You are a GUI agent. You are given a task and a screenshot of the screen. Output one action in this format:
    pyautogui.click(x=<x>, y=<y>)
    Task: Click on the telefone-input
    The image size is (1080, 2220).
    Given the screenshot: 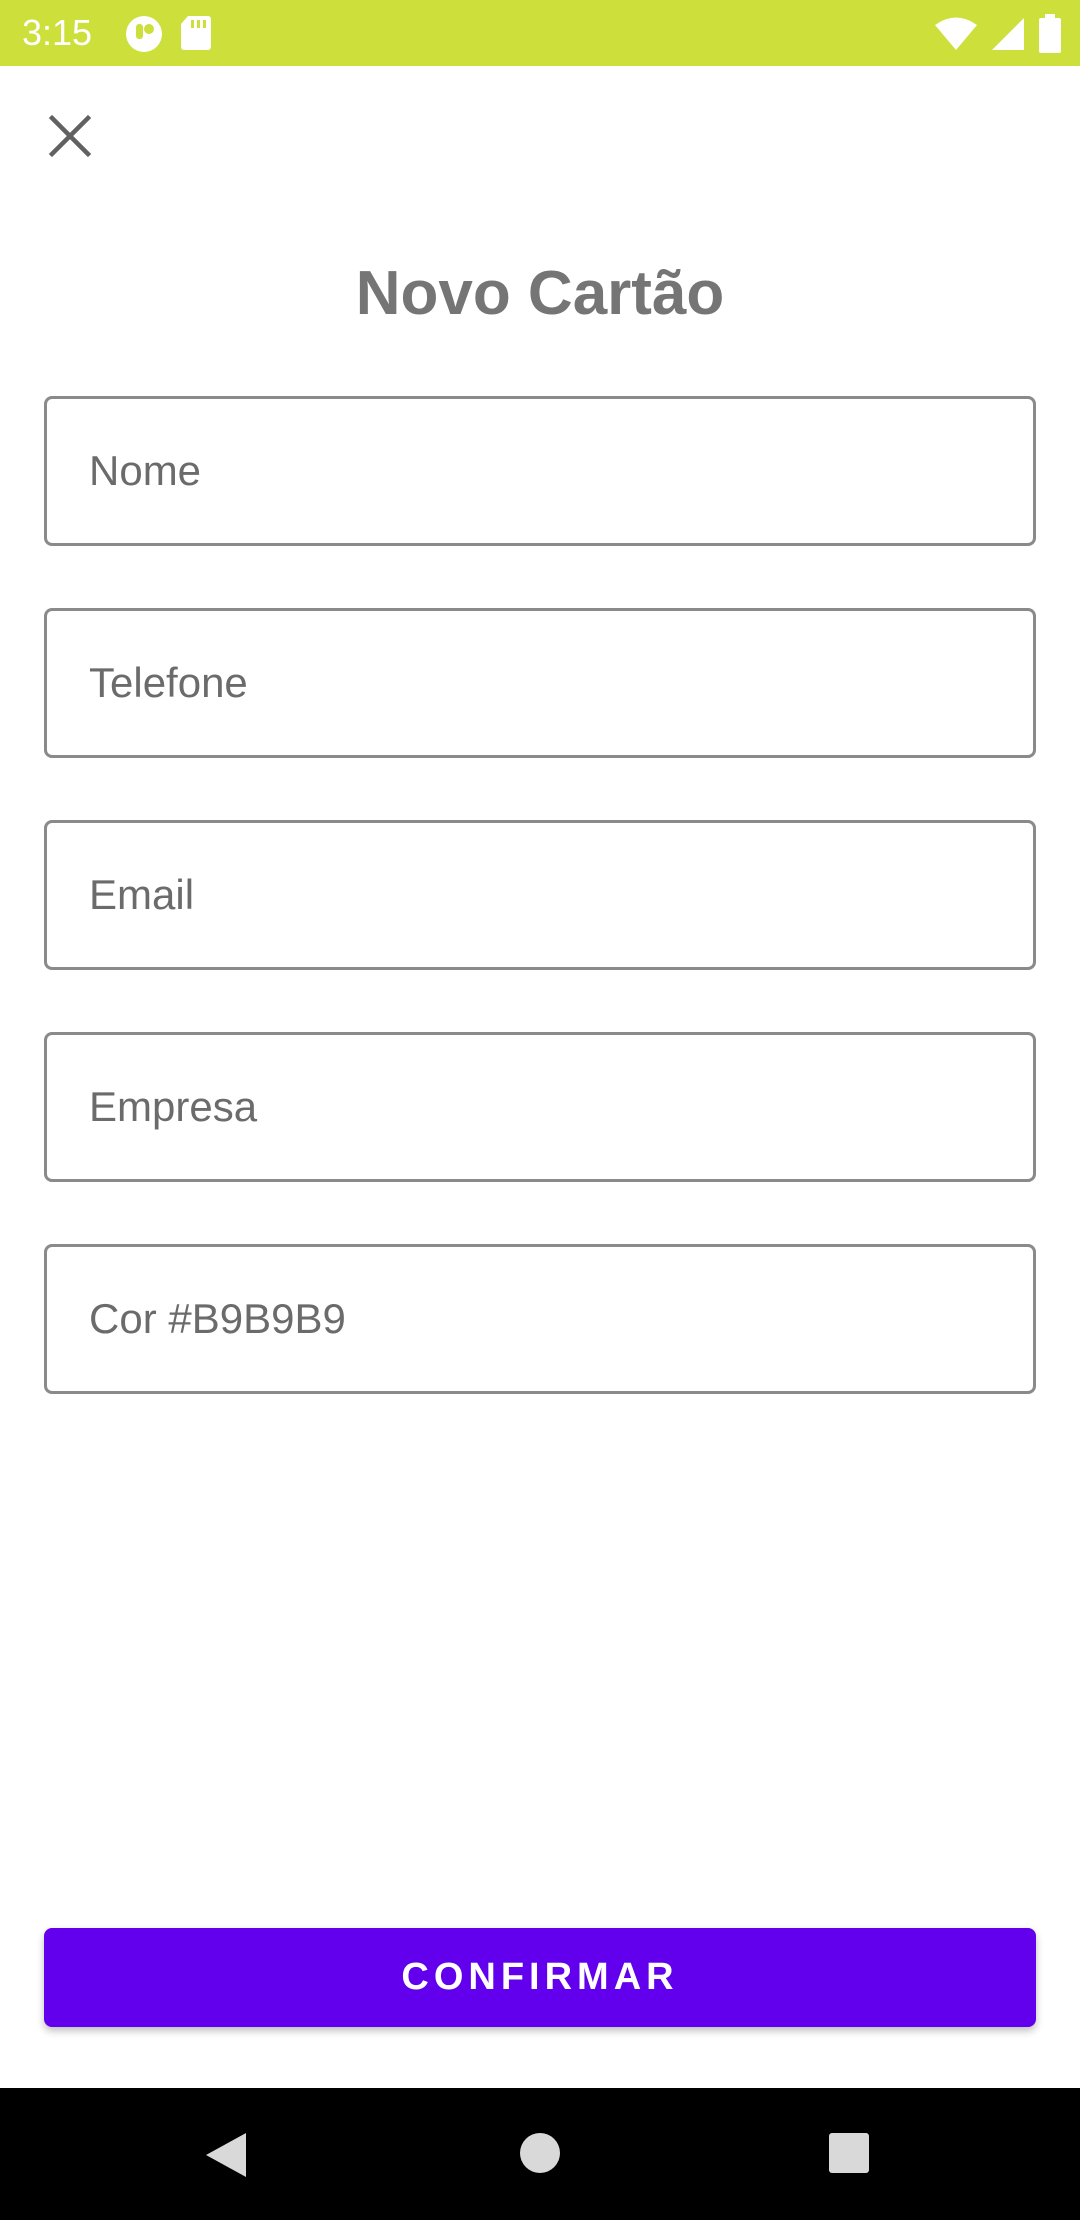 What is the action you would take?
    pyautogui.click(x=540, y=683)
    